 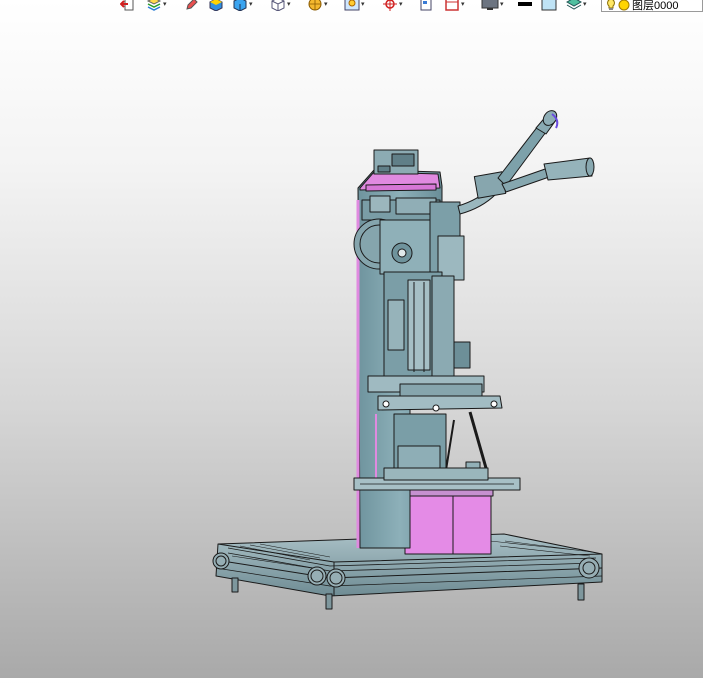 What do you see at coordinates (526, 162) in the screenshot?
I see `handle-arms` at bounding box center [526, 162].